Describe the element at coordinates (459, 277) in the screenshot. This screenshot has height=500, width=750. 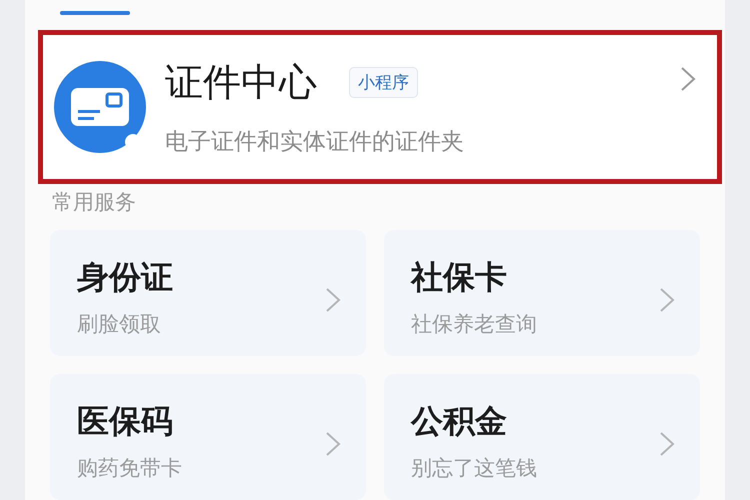
I see `service-title: 社保卡` at that location.